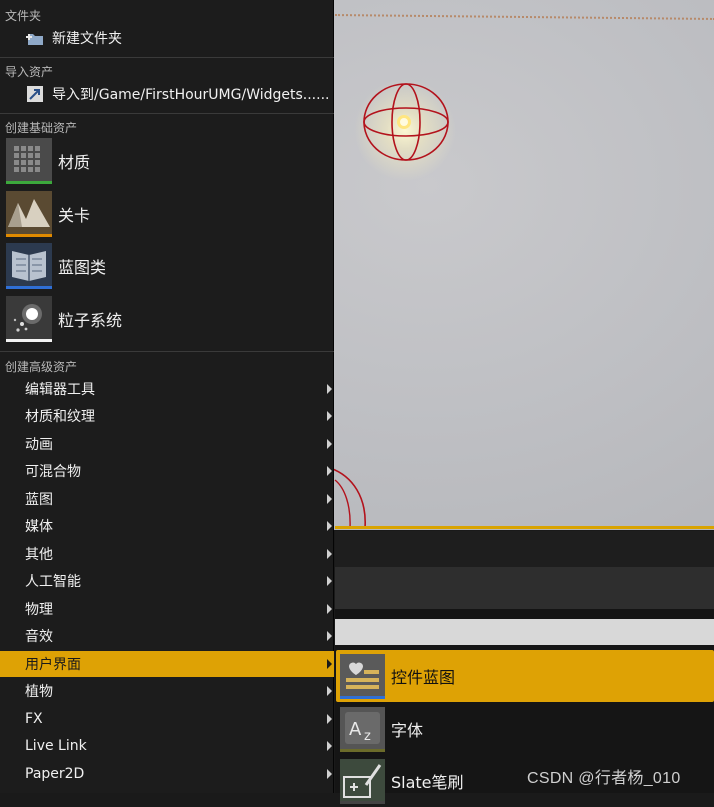 The height and width of the screenshot is (807, 714). I want to click on import-icon, so click(35, 94).